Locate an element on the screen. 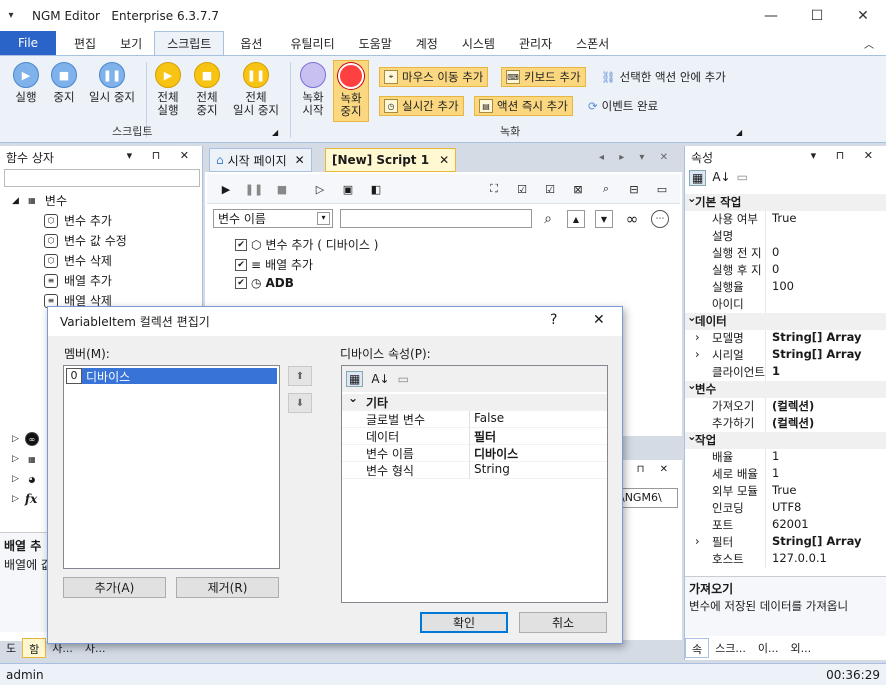  delete-icon: ⊠ is located at coordinates (578, 189).